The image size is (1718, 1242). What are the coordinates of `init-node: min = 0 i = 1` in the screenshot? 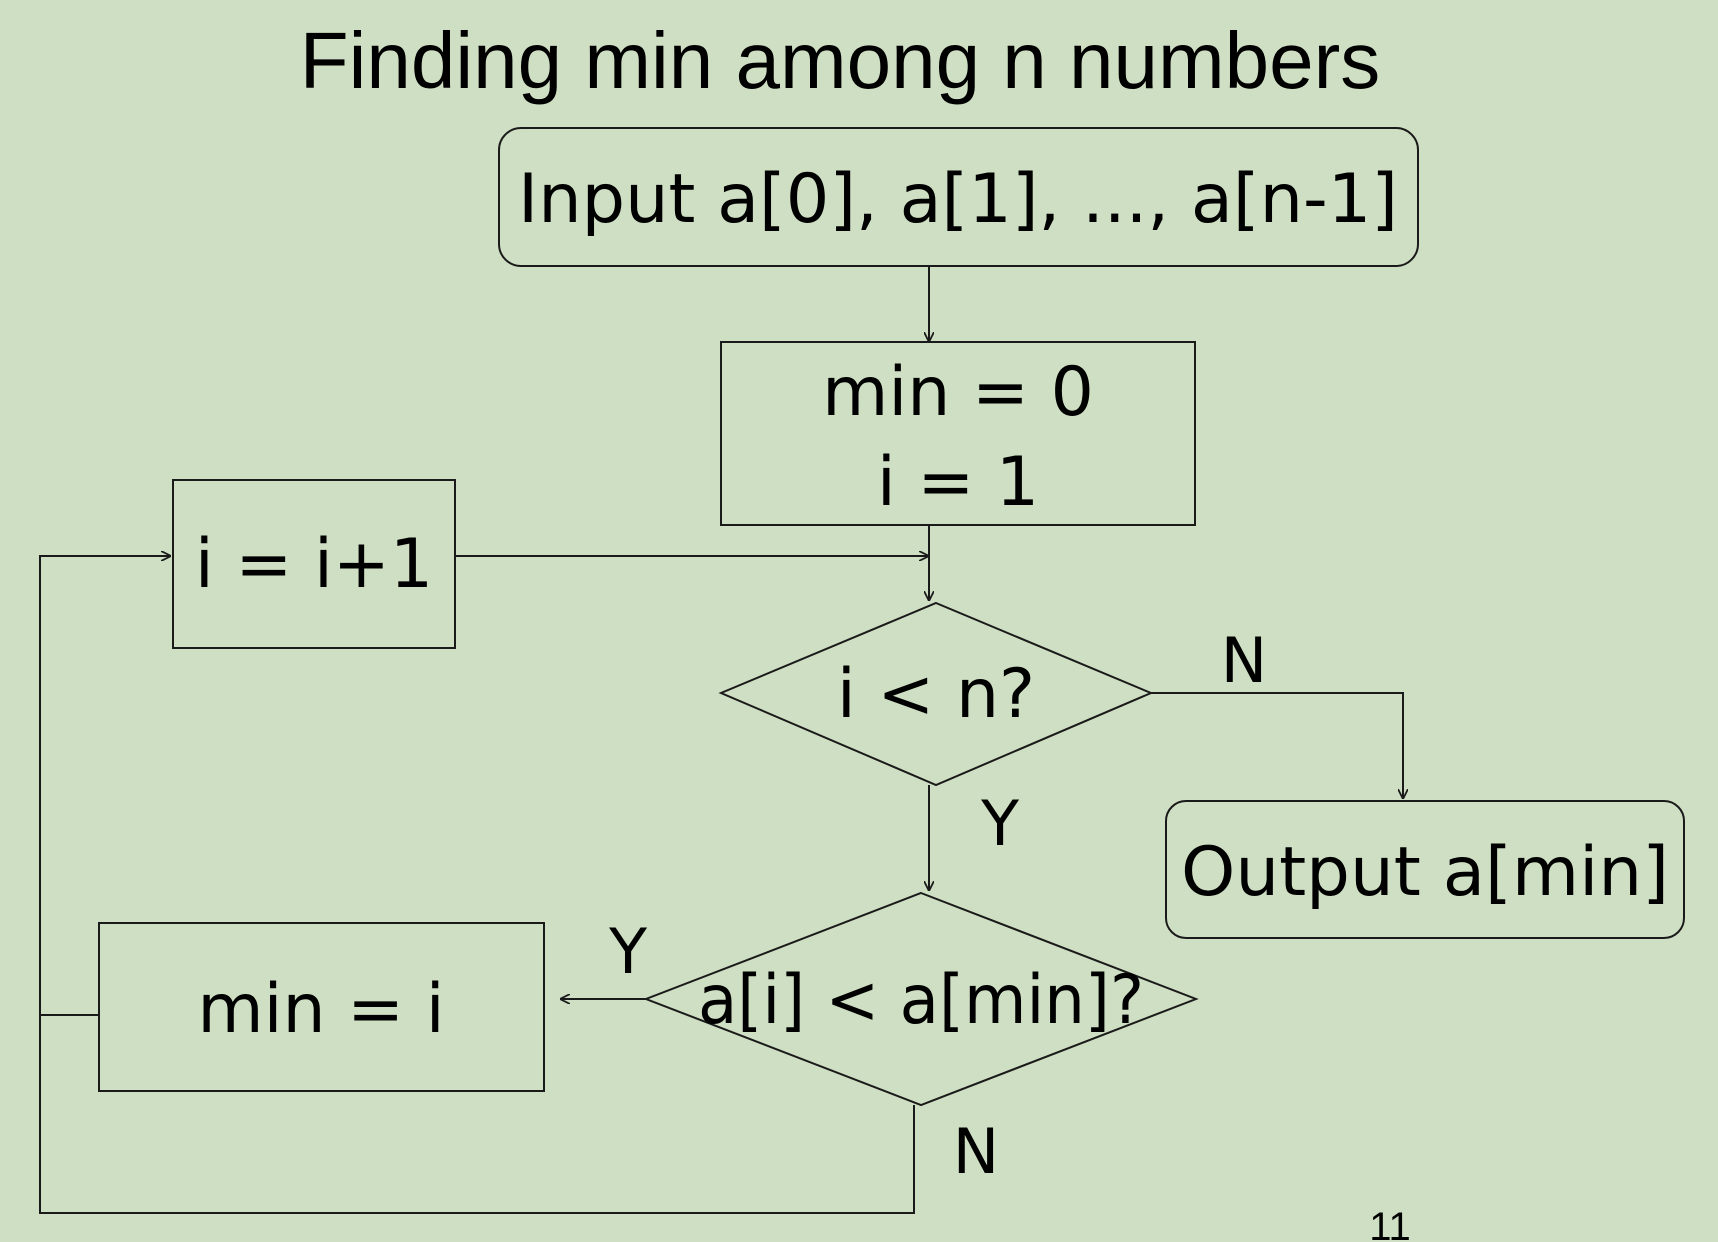 It's located at (958, 433).